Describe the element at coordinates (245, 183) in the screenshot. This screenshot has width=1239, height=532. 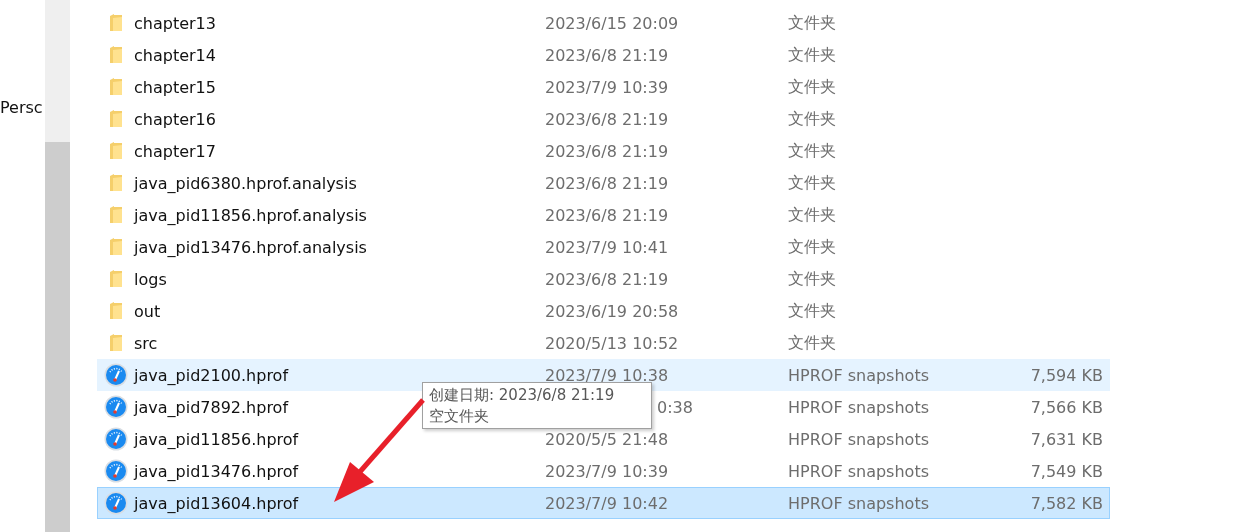
I see `file-name: java_pid6380.hprof.analysis` at that location.